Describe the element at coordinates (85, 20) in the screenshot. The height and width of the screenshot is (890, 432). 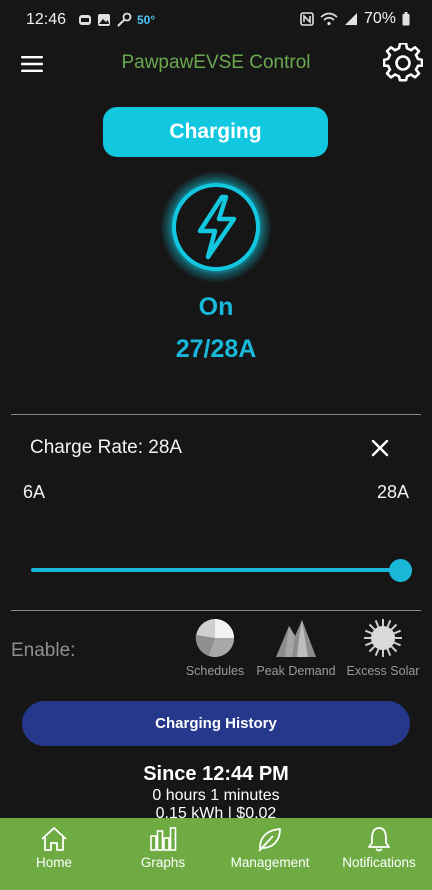
I see `notification-app-icon` at that location.